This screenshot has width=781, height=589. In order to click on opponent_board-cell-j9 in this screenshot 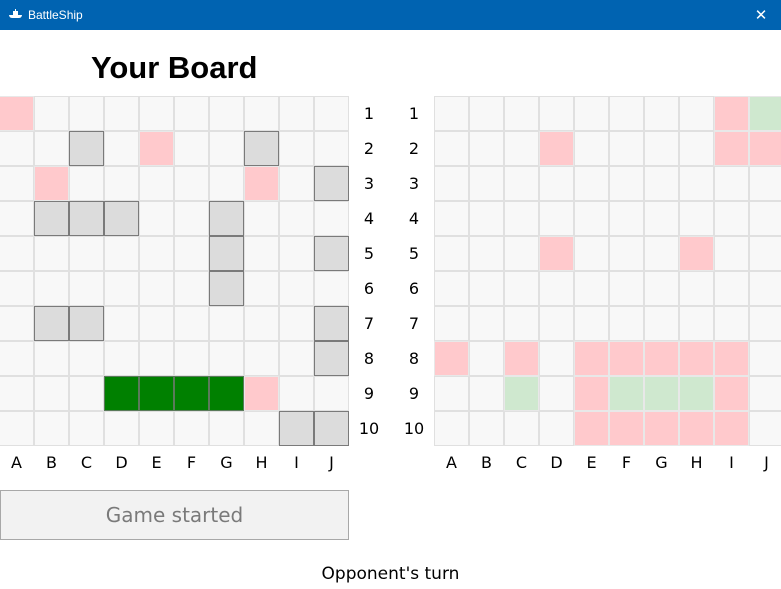, I will do `click(765, 393)`.